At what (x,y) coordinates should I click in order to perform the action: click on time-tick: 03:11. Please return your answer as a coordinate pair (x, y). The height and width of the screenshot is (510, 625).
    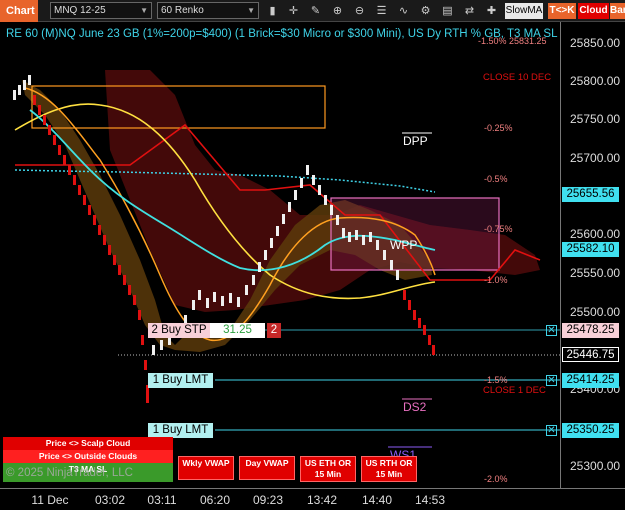
    Looking at the image, I should click on (162, 500).